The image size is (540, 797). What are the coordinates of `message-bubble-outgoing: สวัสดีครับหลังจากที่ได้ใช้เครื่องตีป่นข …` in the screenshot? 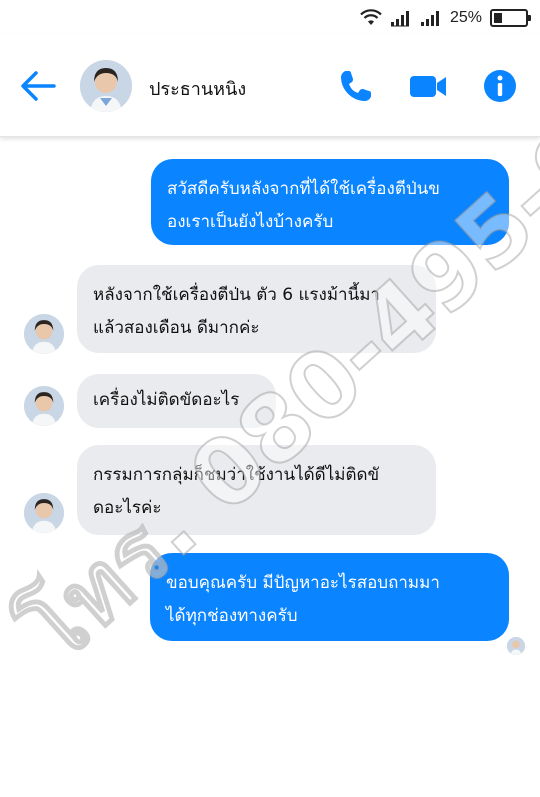 It's located at (330, 202).